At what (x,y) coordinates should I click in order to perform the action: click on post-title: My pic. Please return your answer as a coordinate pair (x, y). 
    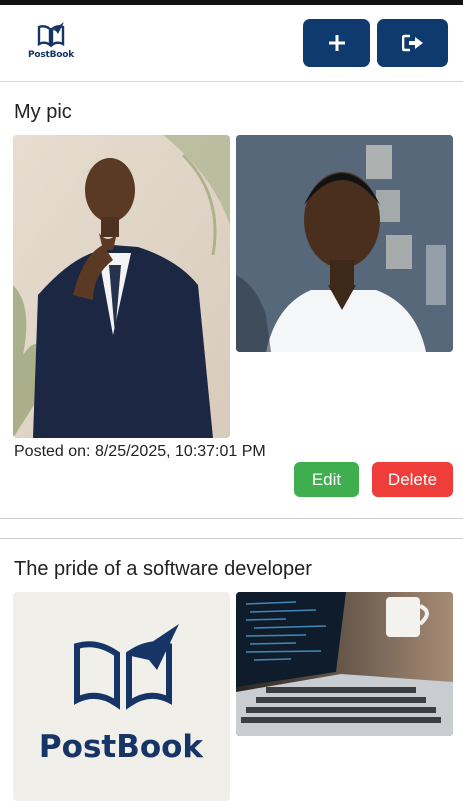
    Looking at the image, I should click on (43, 112).